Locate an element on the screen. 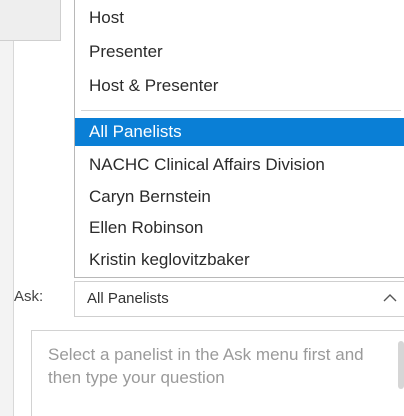 The width and height of the screenshot is (404, 416). option-ellen-robinson: Ellen Robinson is located at coordinates (239, 228).